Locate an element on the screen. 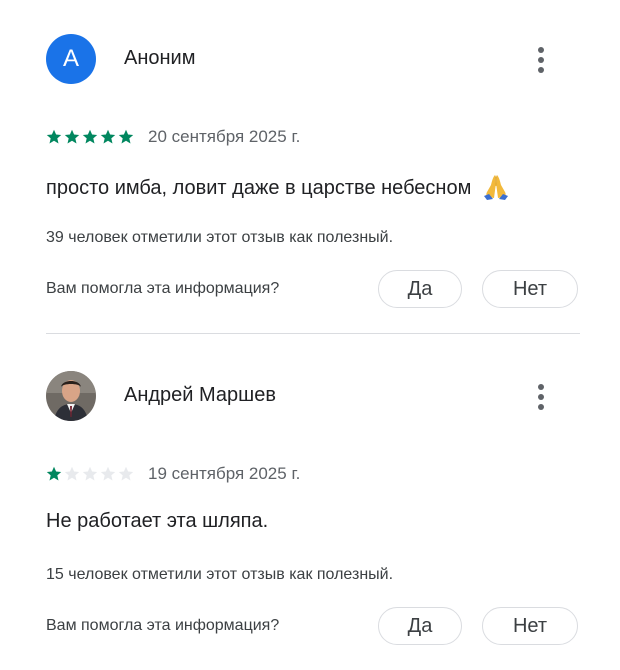 This screenshot has width=620, height=670. divider is located at coordinates (313, 333).